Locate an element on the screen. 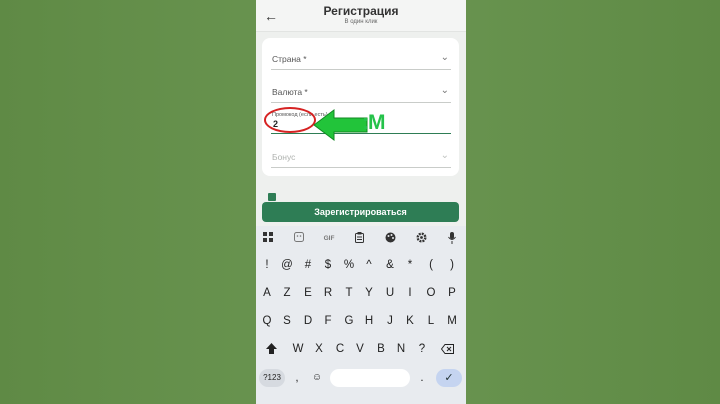  key: A is located at coordinates (267, 293).